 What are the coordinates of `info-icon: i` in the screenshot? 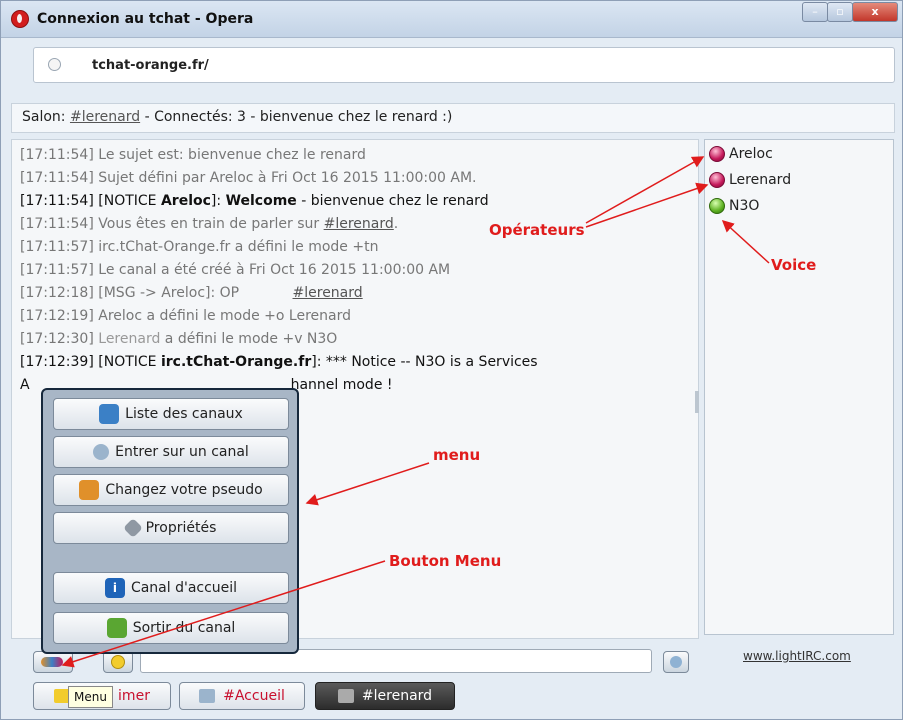 It's located at (114, 588).